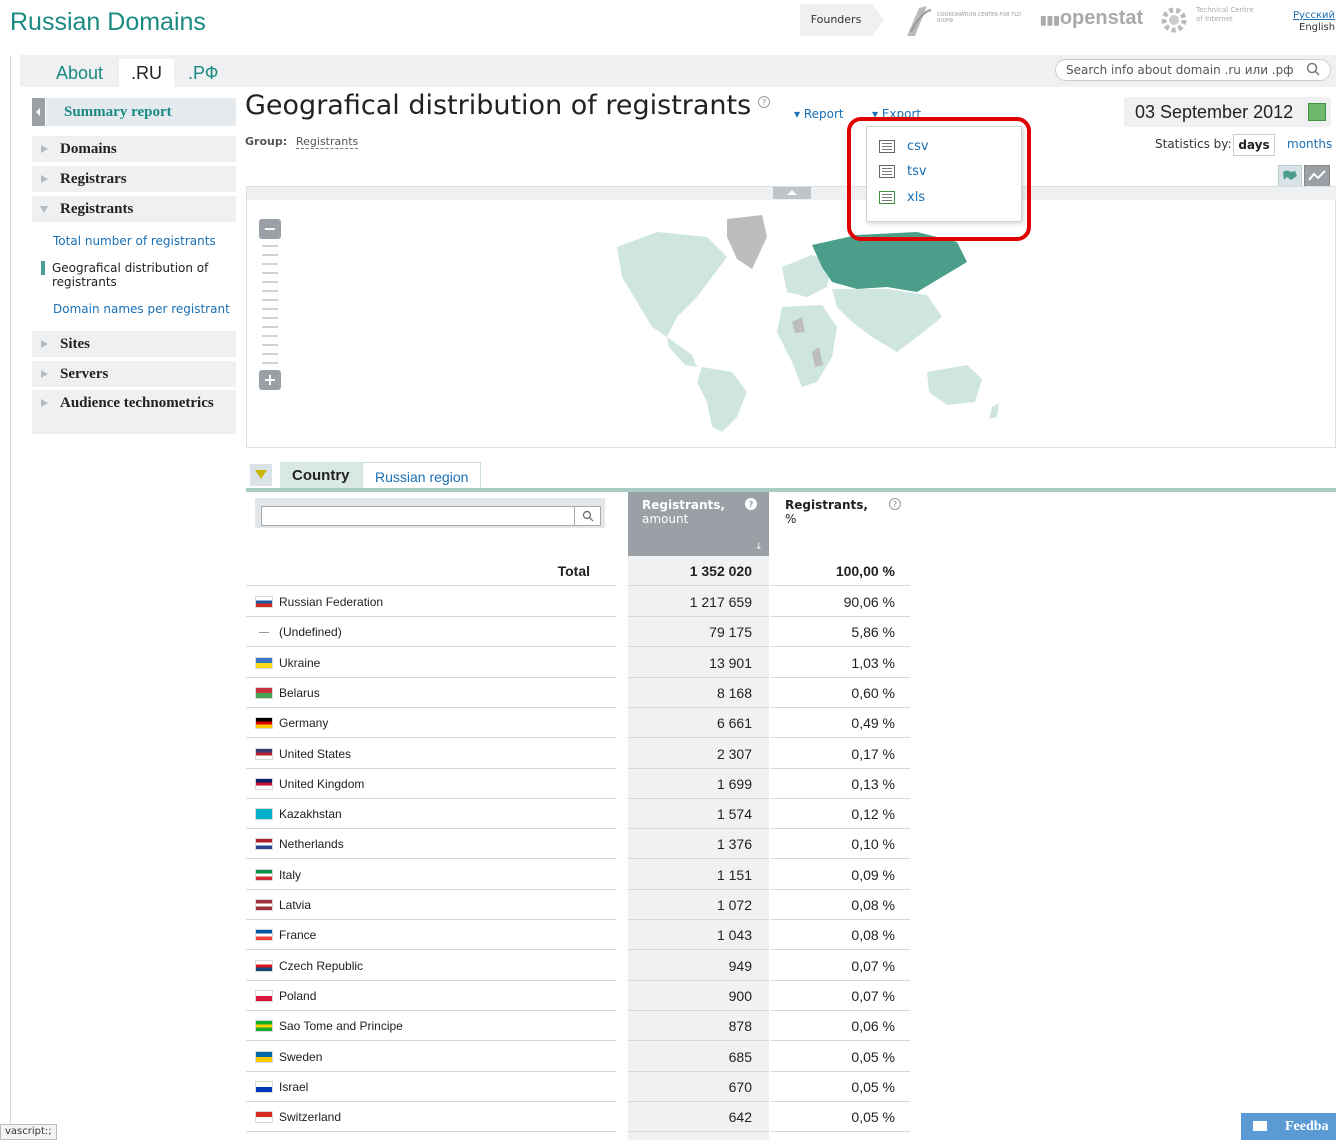 This screenshot has width=1336, height=1140. I want to click on country-name: Germany, so click(304, 723).